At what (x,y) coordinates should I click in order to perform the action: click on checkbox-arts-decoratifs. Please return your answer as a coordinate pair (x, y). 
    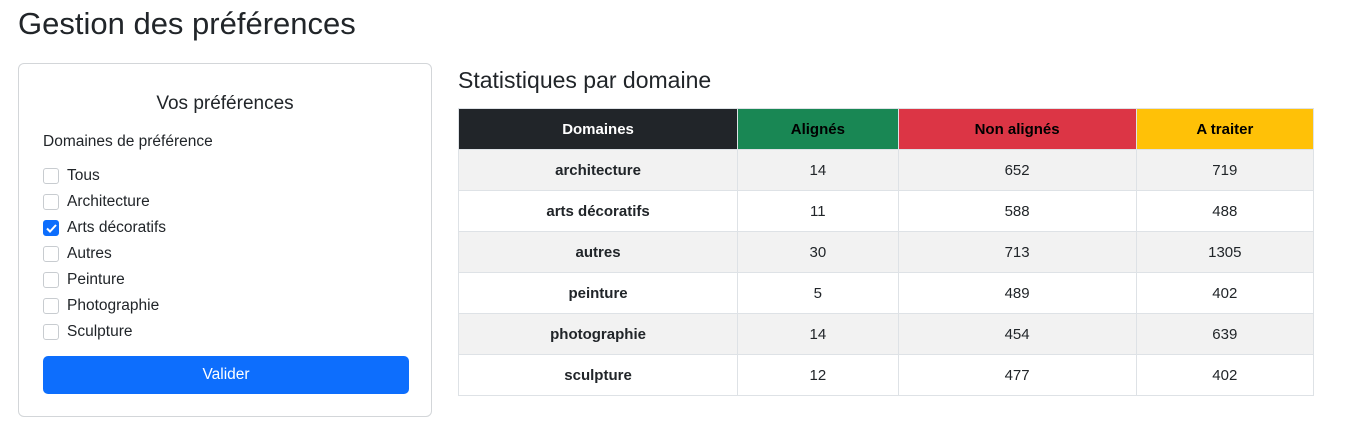
    Looking at the image, I should click on (51, 228).